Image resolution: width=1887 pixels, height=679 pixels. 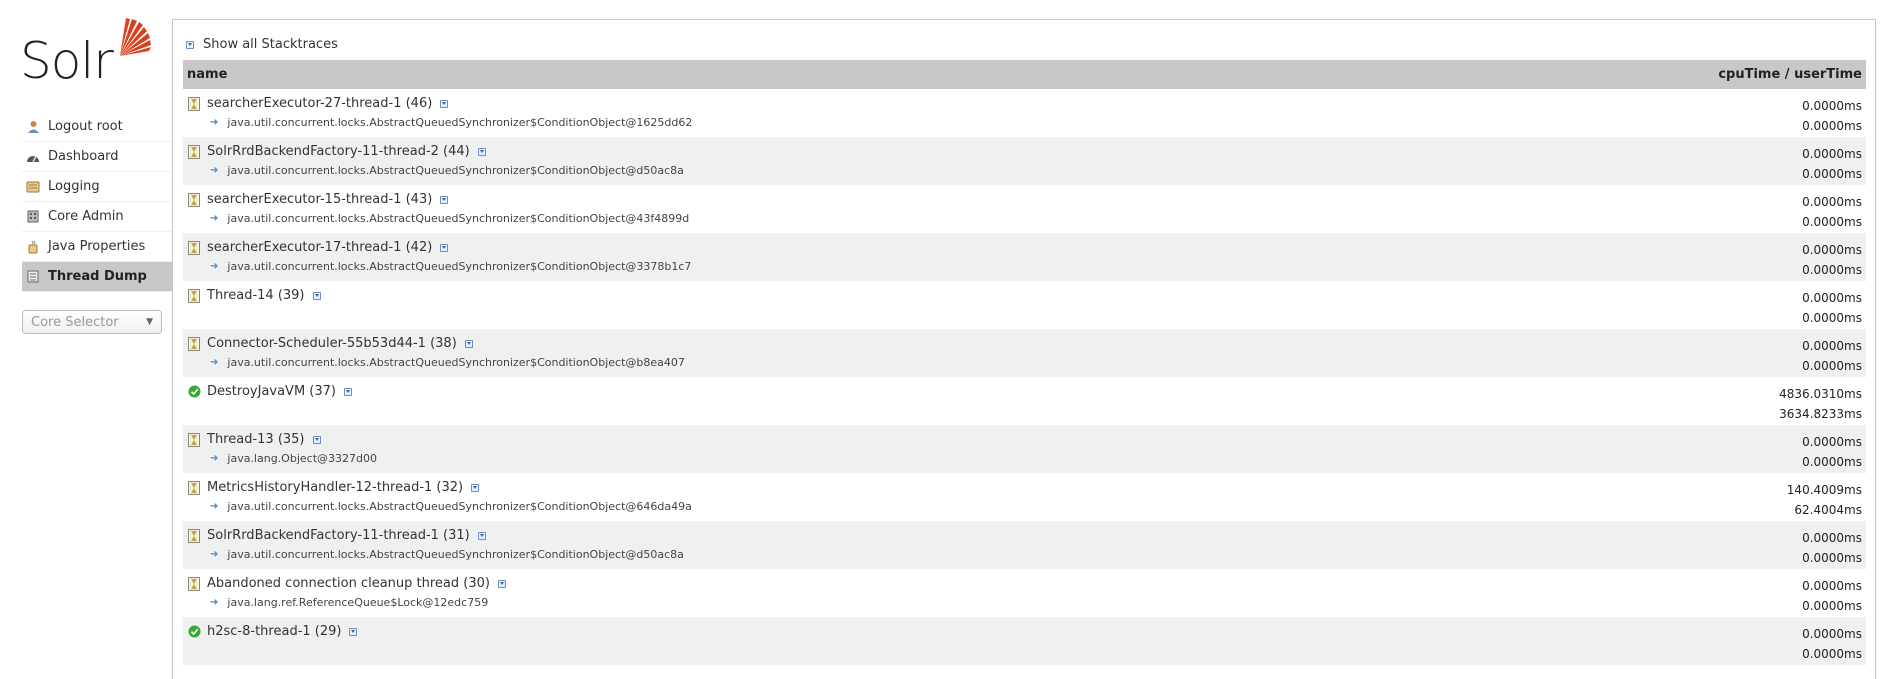 What do you see at coordinates (33, 247) in the screenshot?
I see `java-icon` at bounding box center [33, 247].